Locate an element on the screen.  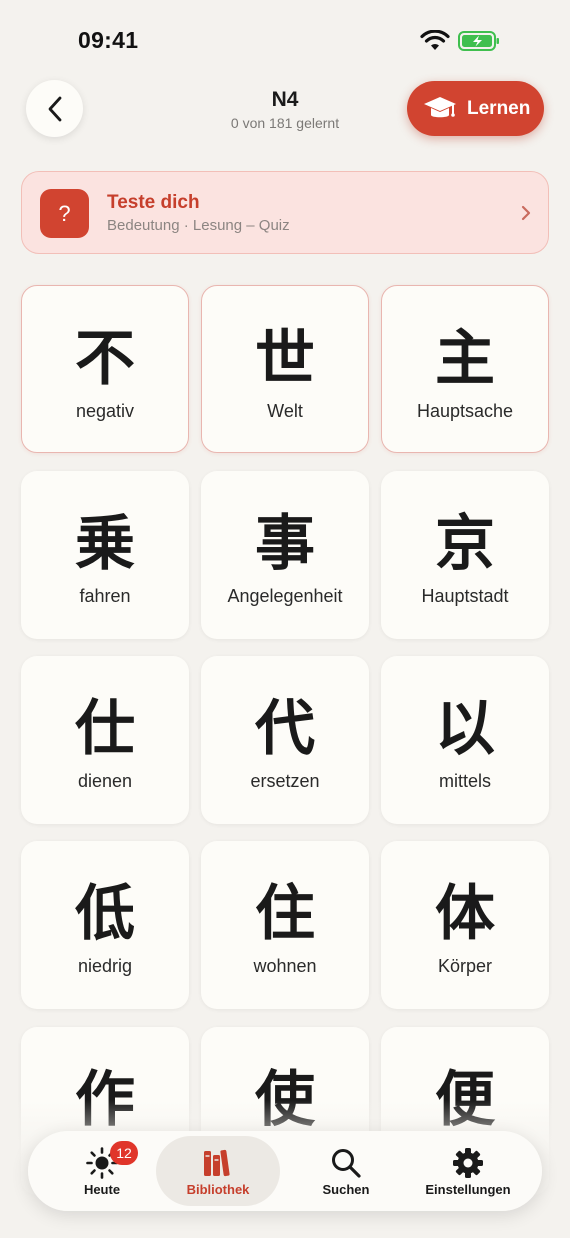
kanji-card: 京 Hauptstadt is located at coordinates (465, 555).